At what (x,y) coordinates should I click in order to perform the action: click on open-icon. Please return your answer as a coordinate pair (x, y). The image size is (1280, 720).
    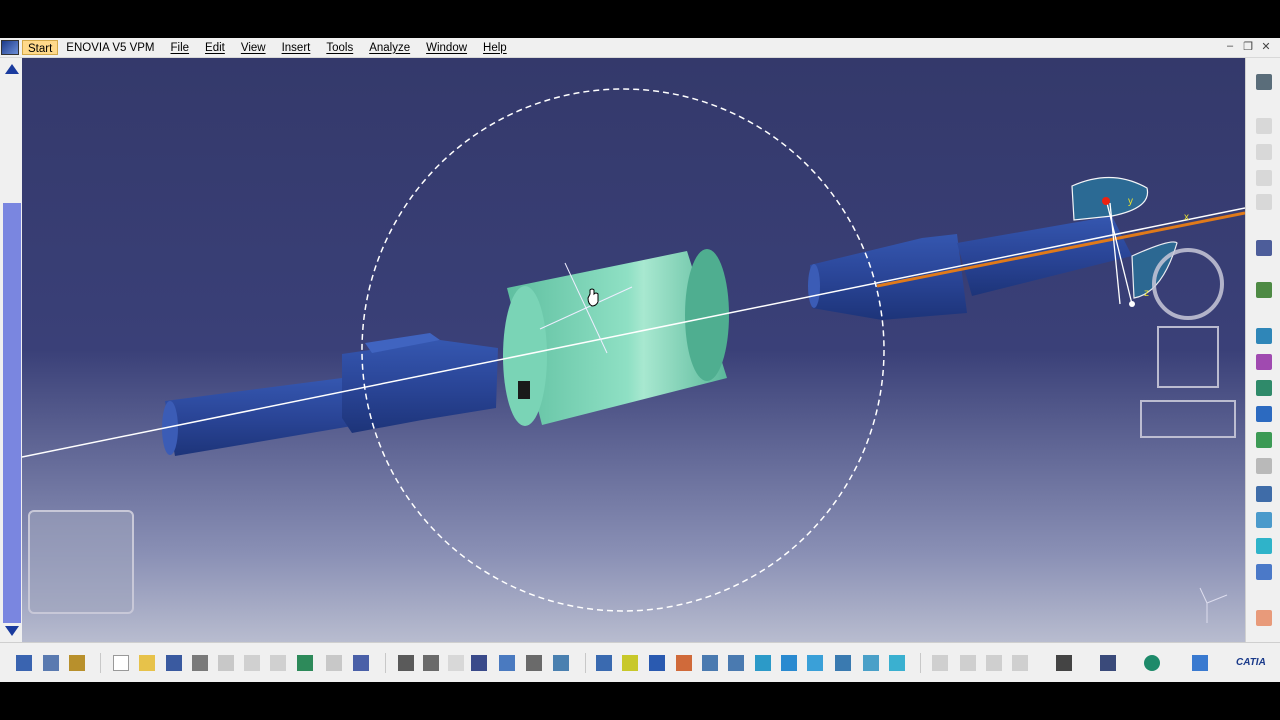
    Looking at the image, I should click on (147, 663).